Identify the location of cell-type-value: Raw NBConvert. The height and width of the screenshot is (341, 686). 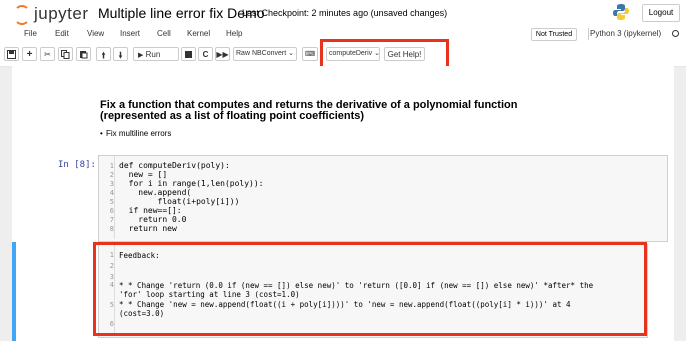
(261, 53).